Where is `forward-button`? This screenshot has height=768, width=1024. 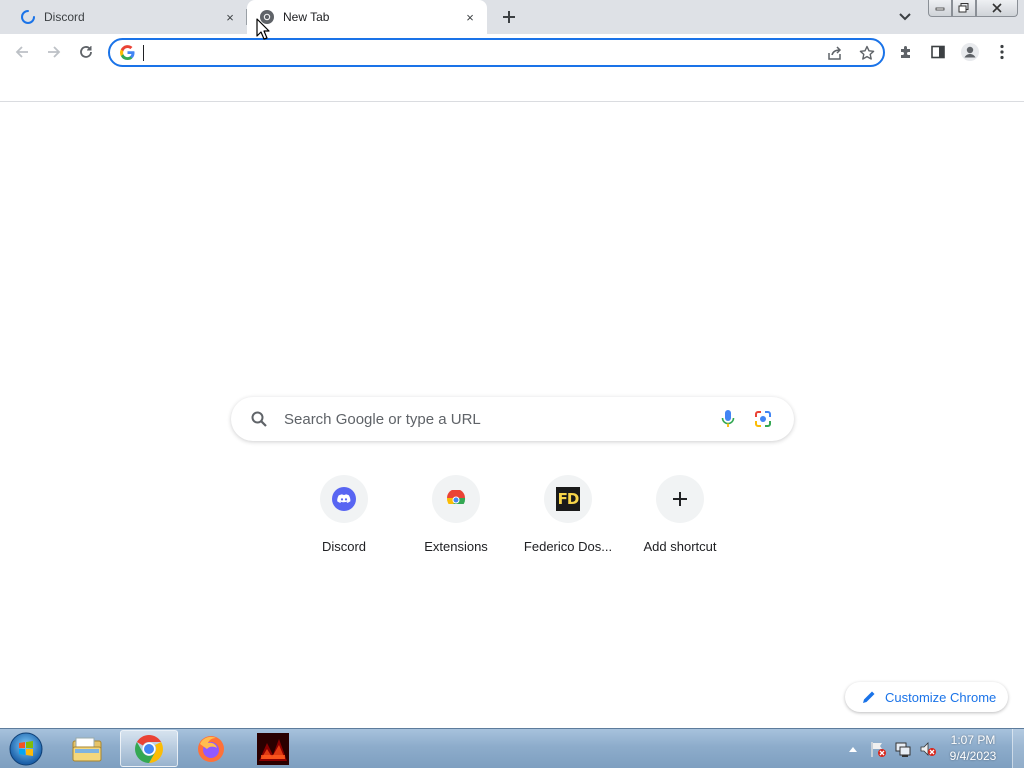 forward-button is located at coordinates (54, 52).